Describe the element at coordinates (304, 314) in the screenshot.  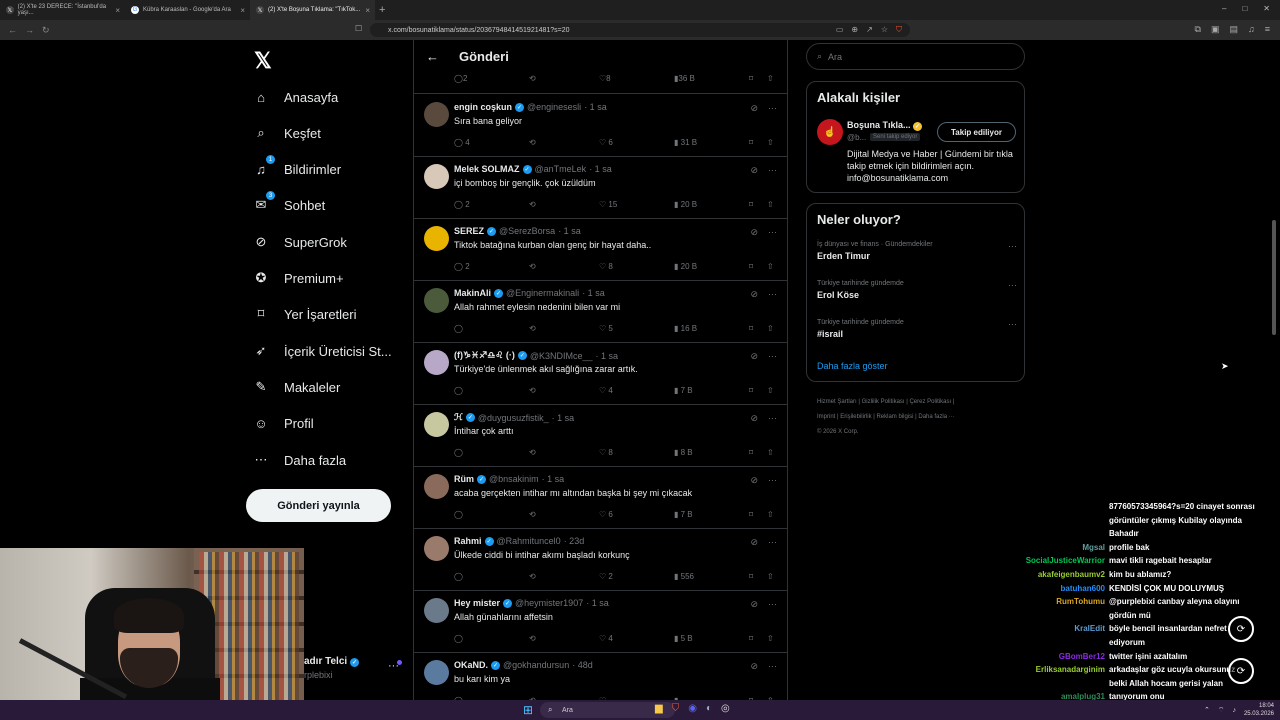
I see `nav-item-6: ⌑ Yer İşaretleri` at that location.